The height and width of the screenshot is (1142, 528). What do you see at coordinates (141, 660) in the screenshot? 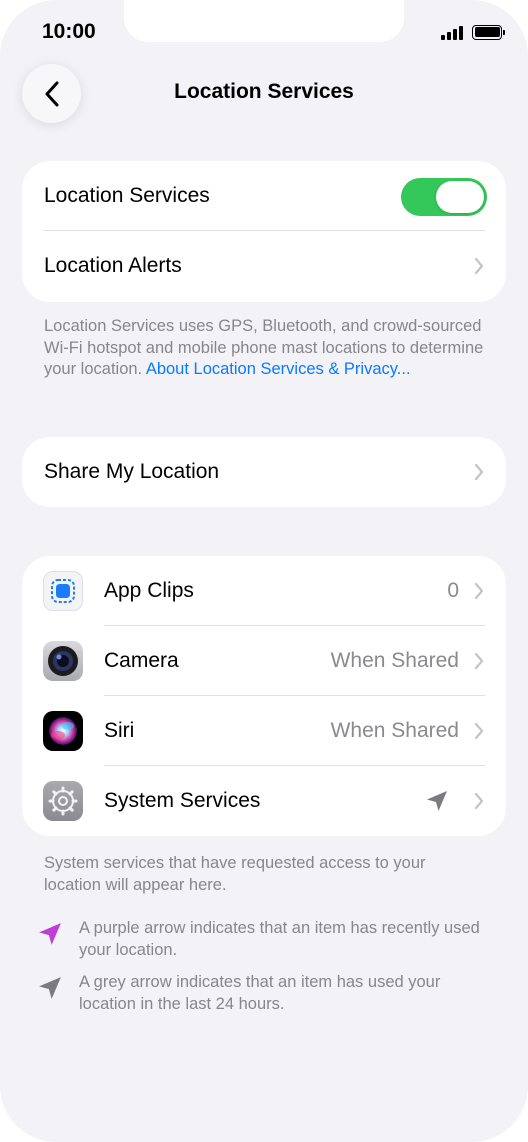
I see `app-name: Camera` at bounding box center [141, 660].